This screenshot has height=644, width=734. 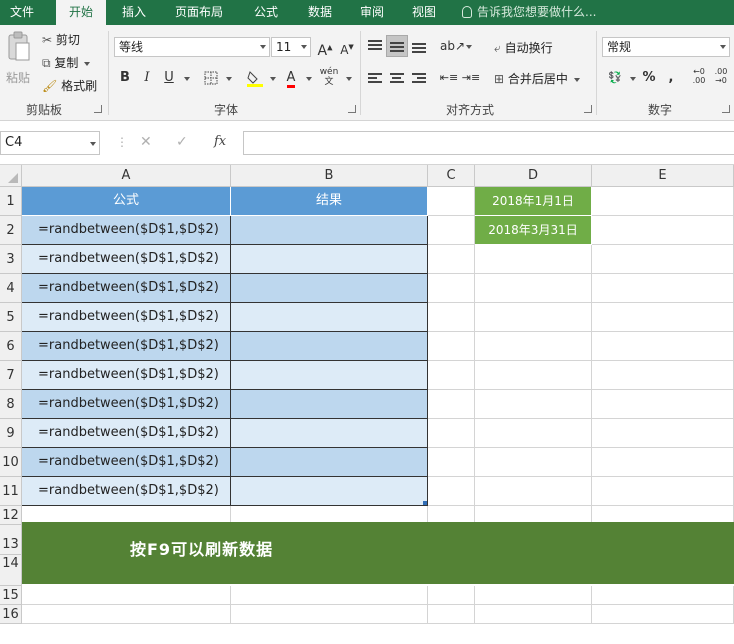 What do you see at coordinates (533, 346) in the screenshot?
I see `cell-d6` at bounding box center [533, 346].